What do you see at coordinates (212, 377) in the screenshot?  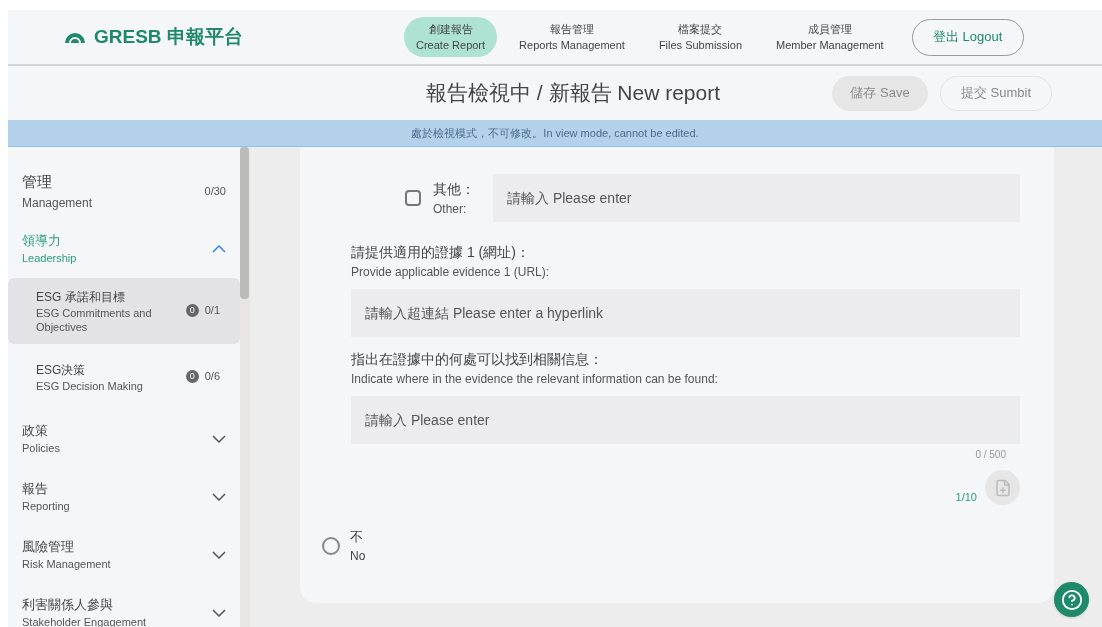 I see `item-count: 0/6` at bounding box center [212, 377].